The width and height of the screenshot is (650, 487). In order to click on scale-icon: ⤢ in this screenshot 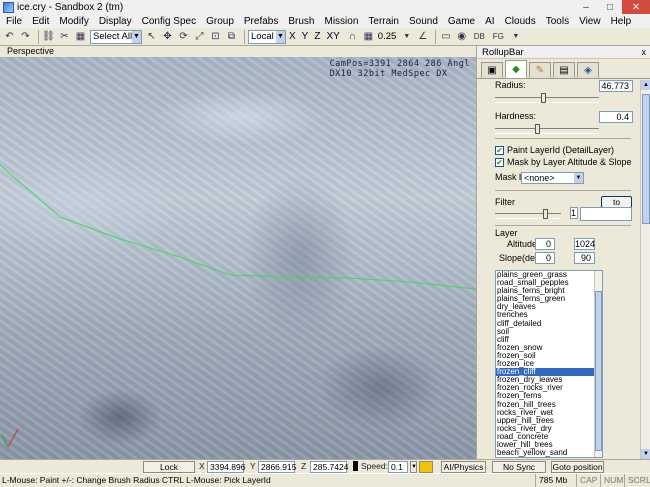, I will do `click(199, 36)`.